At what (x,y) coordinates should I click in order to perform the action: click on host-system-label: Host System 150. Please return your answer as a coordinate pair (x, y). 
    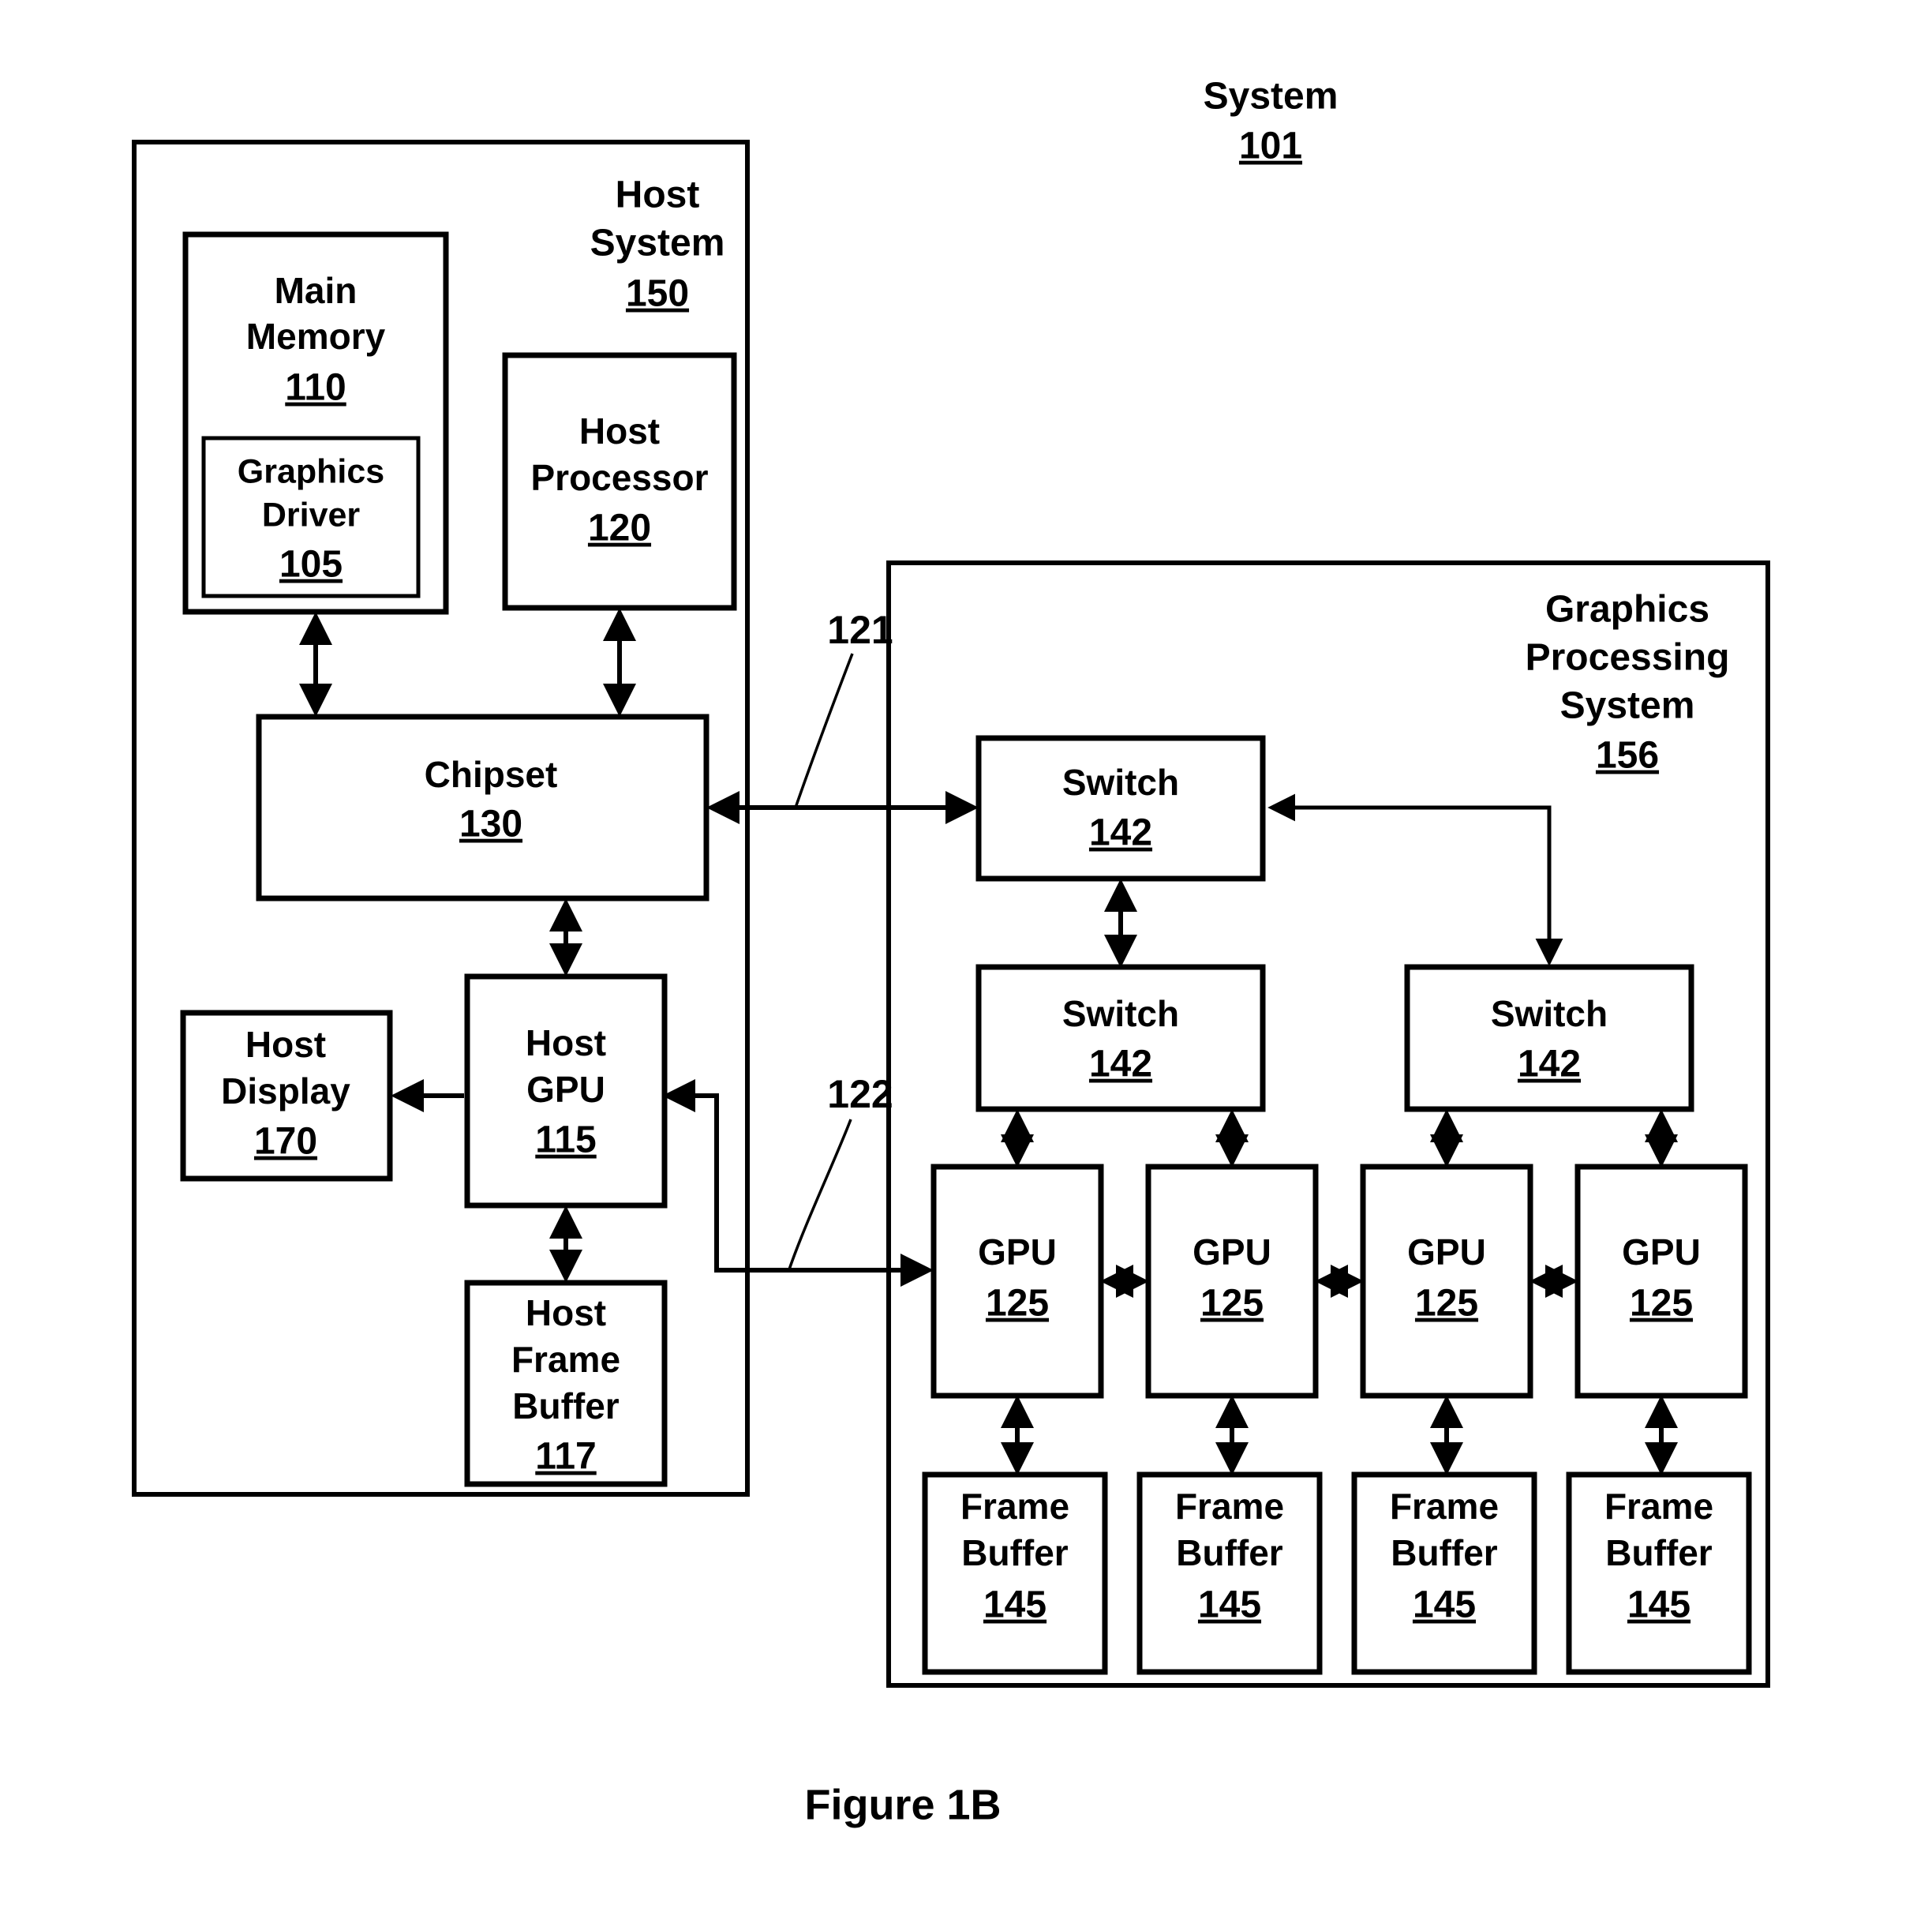
    Looking at the image, I should click on (657, 244).